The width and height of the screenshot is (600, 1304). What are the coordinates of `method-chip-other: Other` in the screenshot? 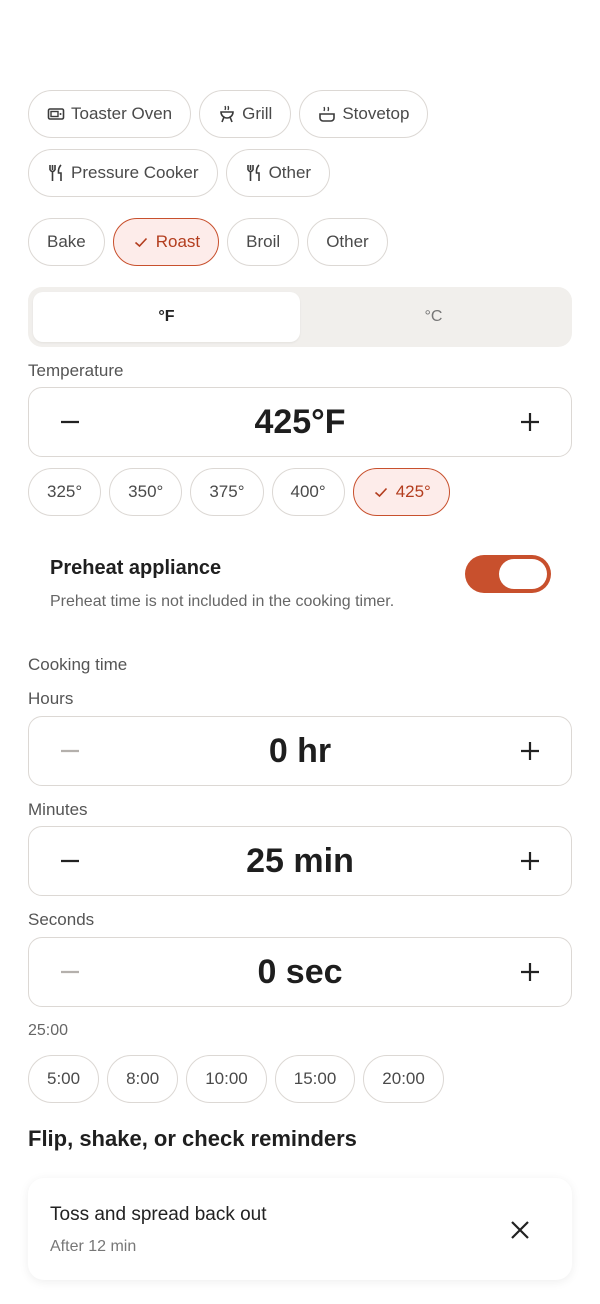 It's located at (347, 242).